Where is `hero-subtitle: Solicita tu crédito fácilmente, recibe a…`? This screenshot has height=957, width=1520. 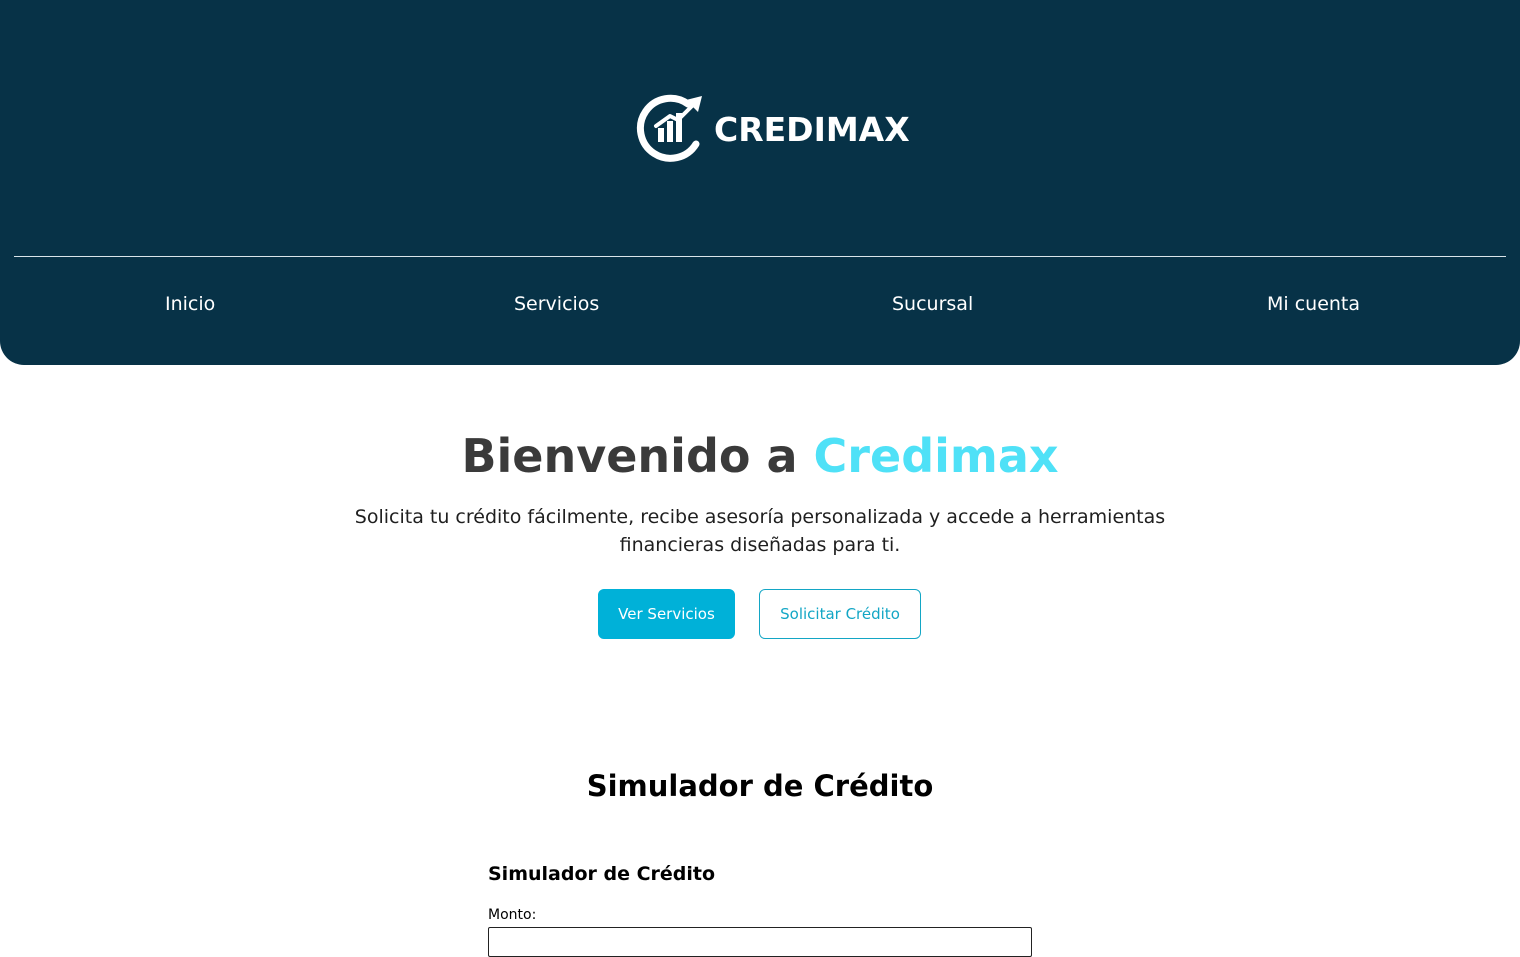 hero-subtitle: Solicita tu crédito fácilmente, recibe a… is located at coordinates (760, 531).